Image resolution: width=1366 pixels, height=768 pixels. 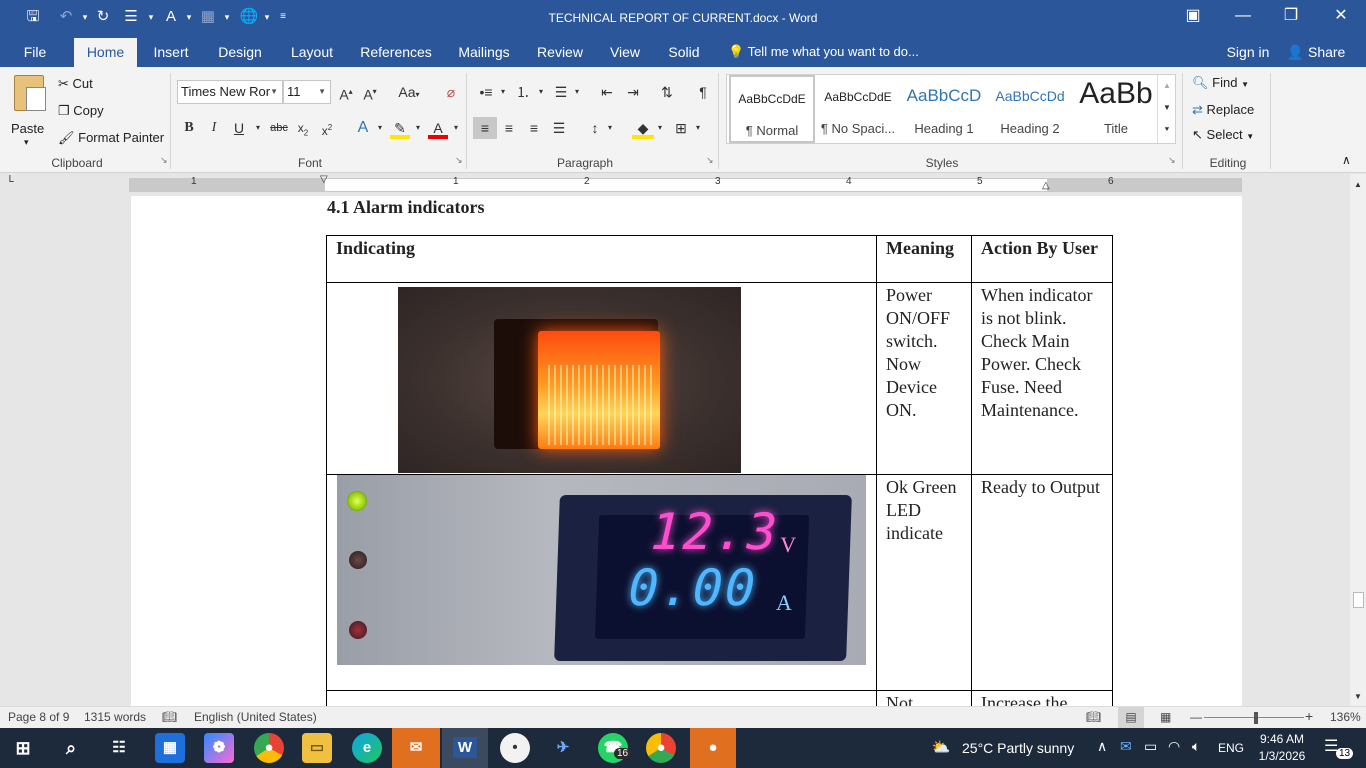 What do you see at coordinates (534, 128) in the screenshot?
I see `align-right-icon: ≡` at bounding box center [534, 128].